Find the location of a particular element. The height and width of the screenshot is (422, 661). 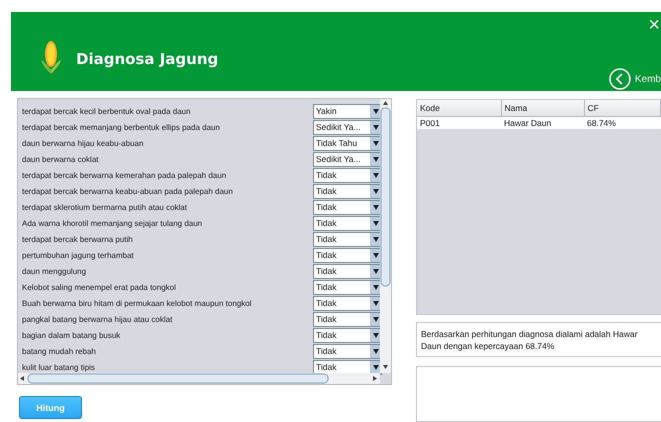

symptom-label: terdapat bercak memanjang berbentuk ellips pada daun is located at coordinates (121, 127).